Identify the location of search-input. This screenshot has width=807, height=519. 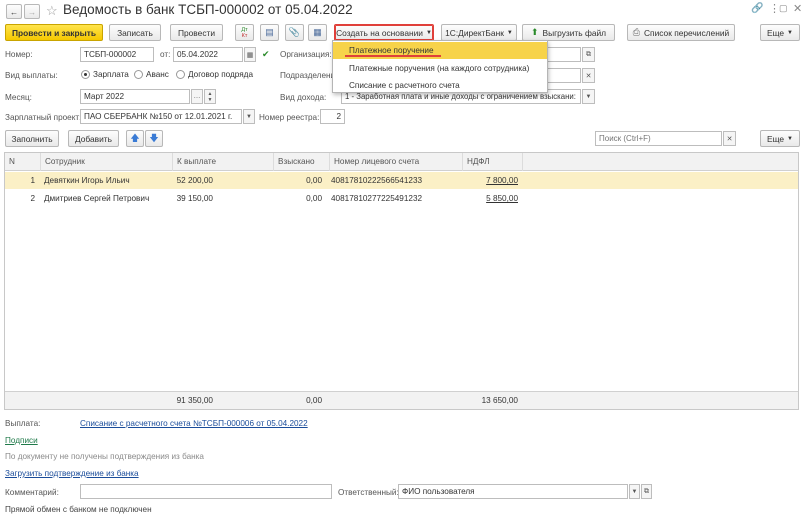
(658, 138).